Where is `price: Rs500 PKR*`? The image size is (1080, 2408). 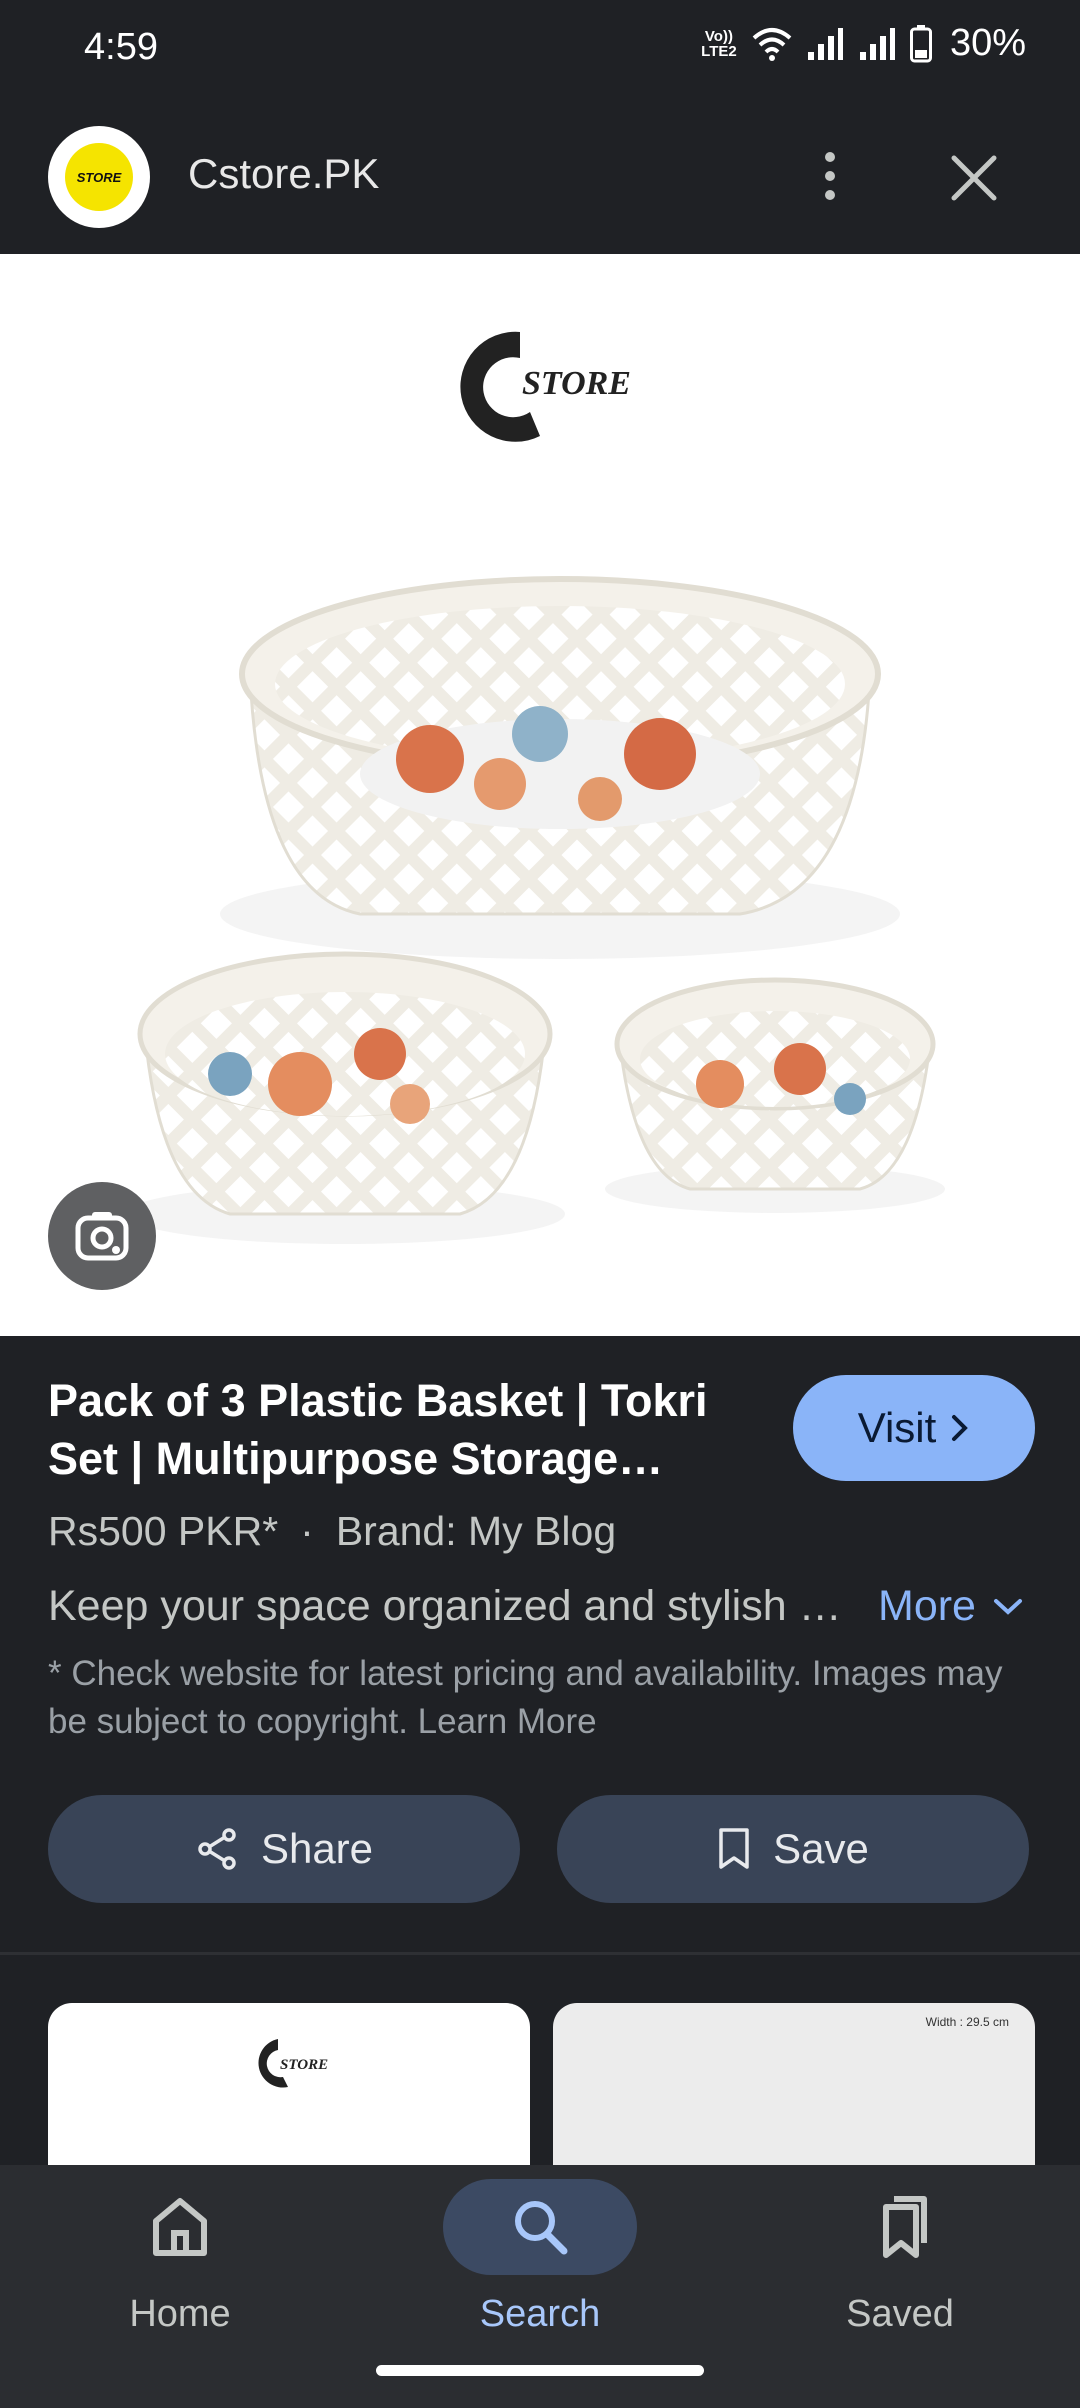
price: Rs500 PKR* is located at coordinates (163, 1531).